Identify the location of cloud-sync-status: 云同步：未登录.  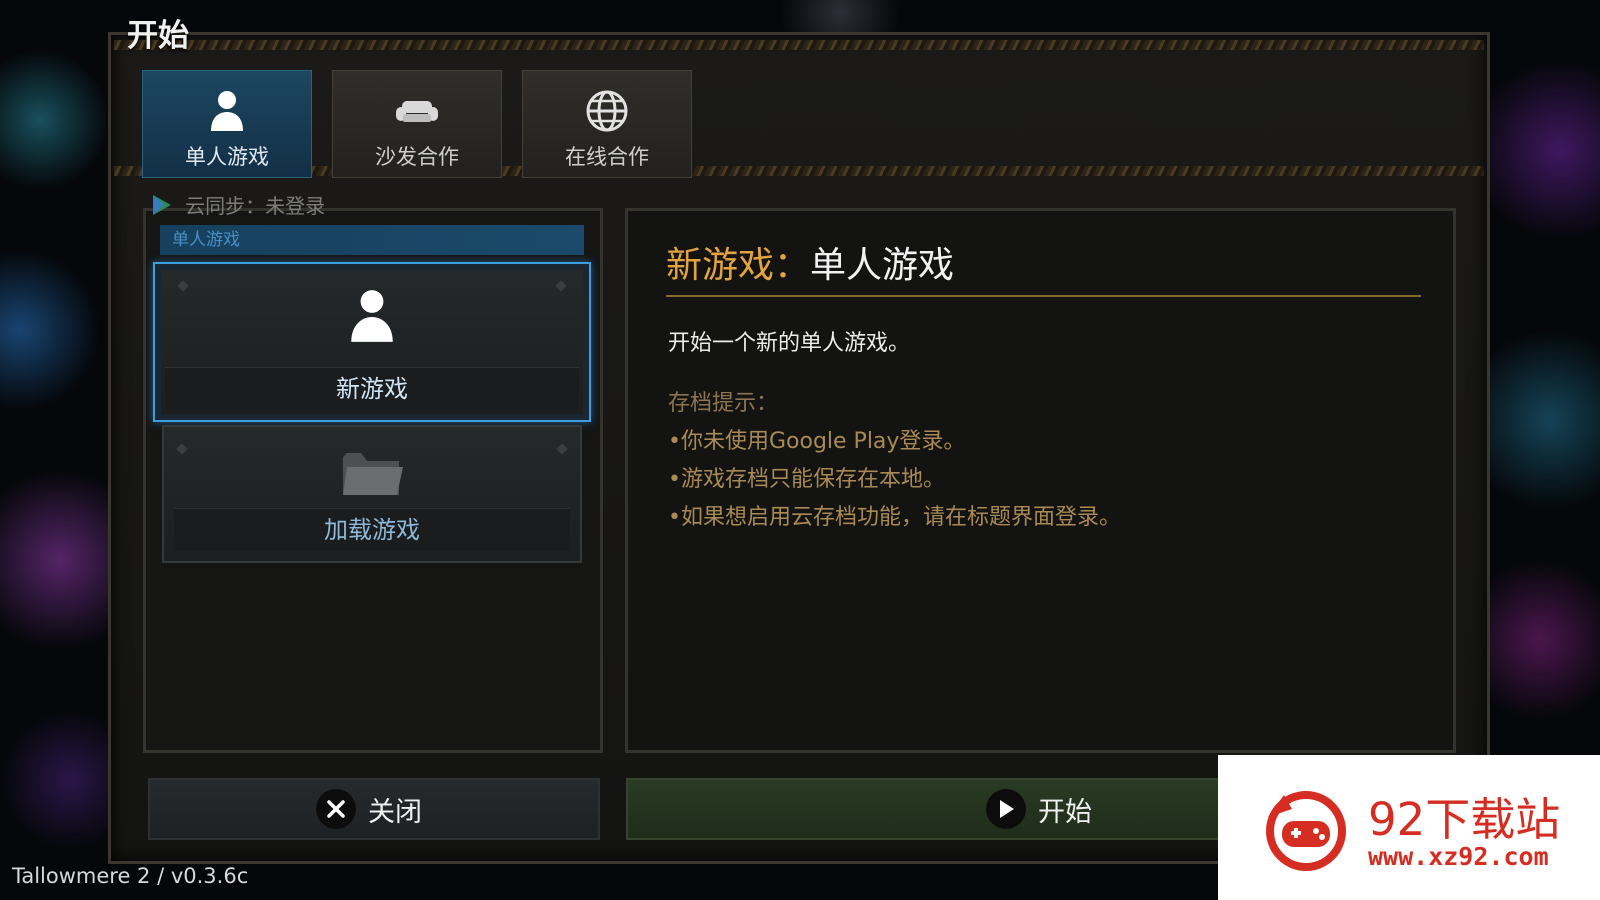
(237, 204).